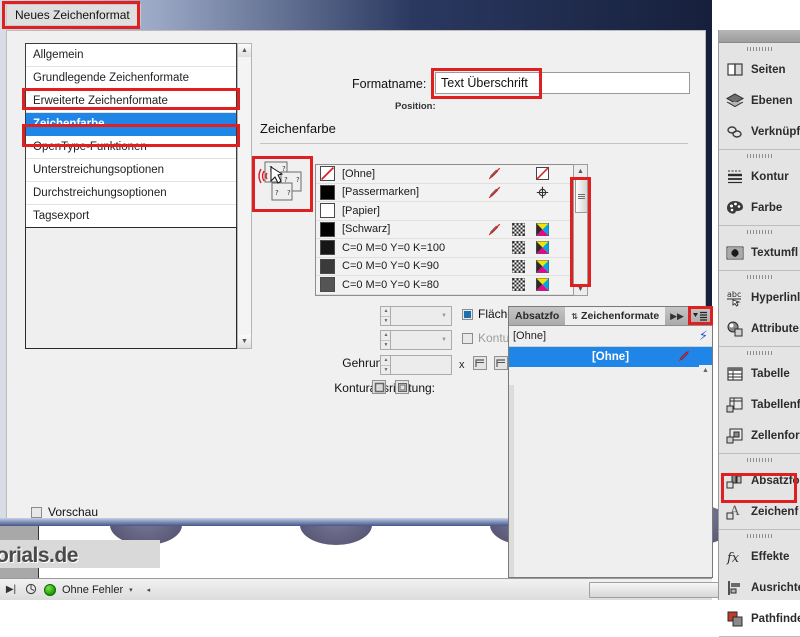 The image size is (800, 637). I want to click on miter-unit: x, so click(462, 365).